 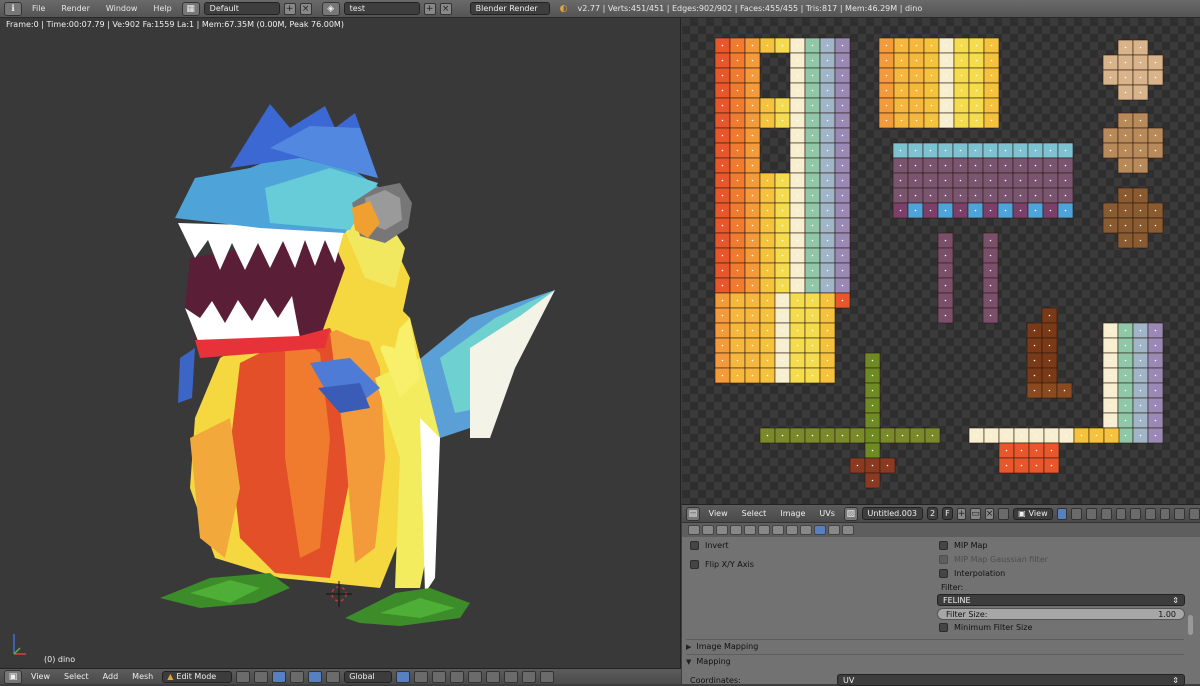 What do you see at coordinates (872, 405) in the screenshot?
I see `uv-island-foot-stem` at bounding box center [872, 405].